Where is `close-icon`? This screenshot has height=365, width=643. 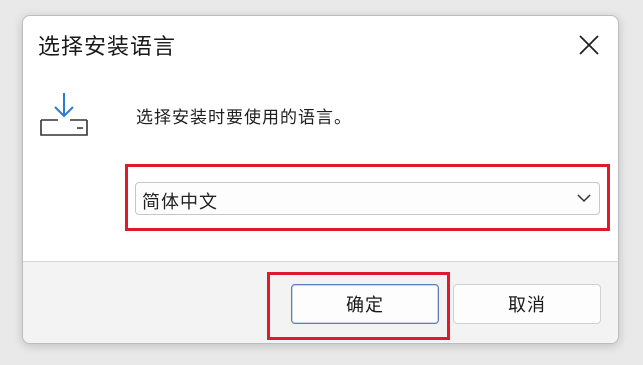 close-icon is located at coordinates (589, 45).